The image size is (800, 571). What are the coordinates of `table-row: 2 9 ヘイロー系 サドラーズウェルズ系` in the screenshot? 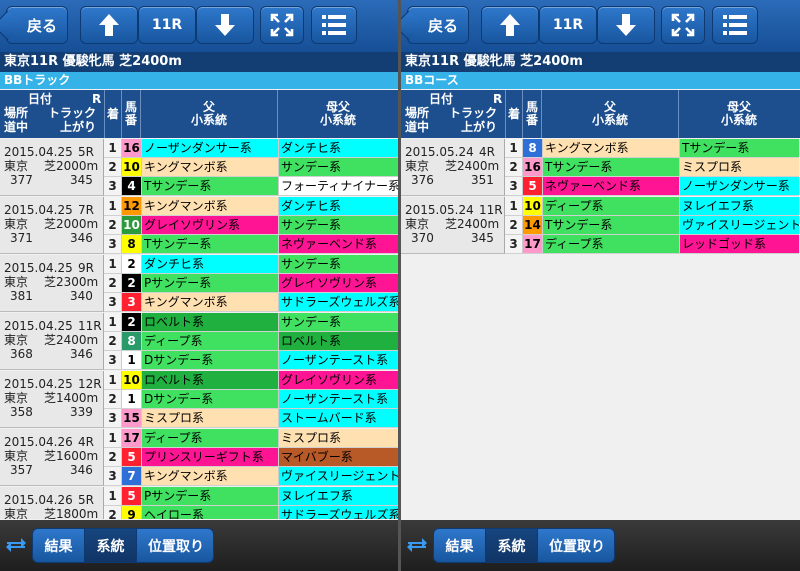 It's located at (251, 512).